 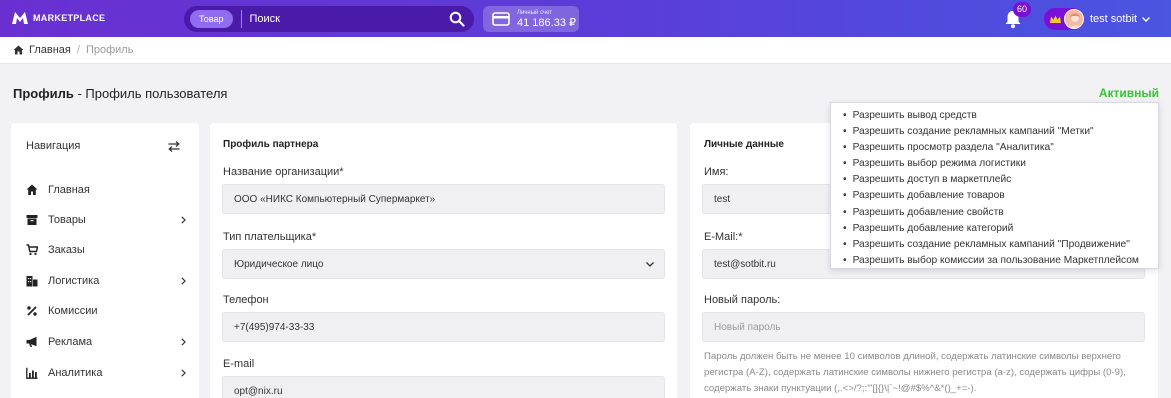 I want to click on sidebar-item-advertising: Реклама, so click(x=106, y=342).